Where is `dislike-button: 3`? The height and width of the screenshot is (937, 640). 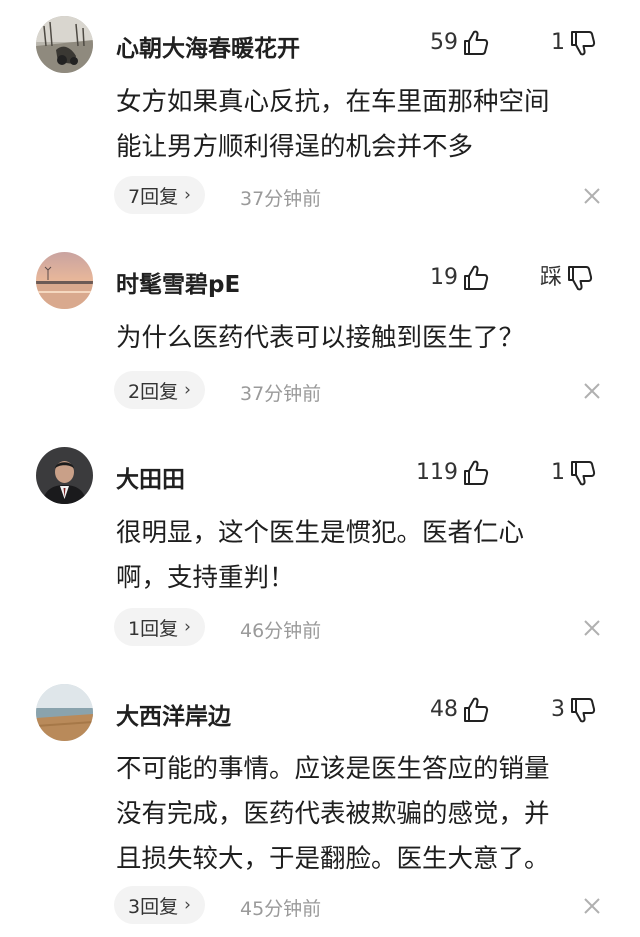
dislike-button: 3 is located at coordinates (574, 710).